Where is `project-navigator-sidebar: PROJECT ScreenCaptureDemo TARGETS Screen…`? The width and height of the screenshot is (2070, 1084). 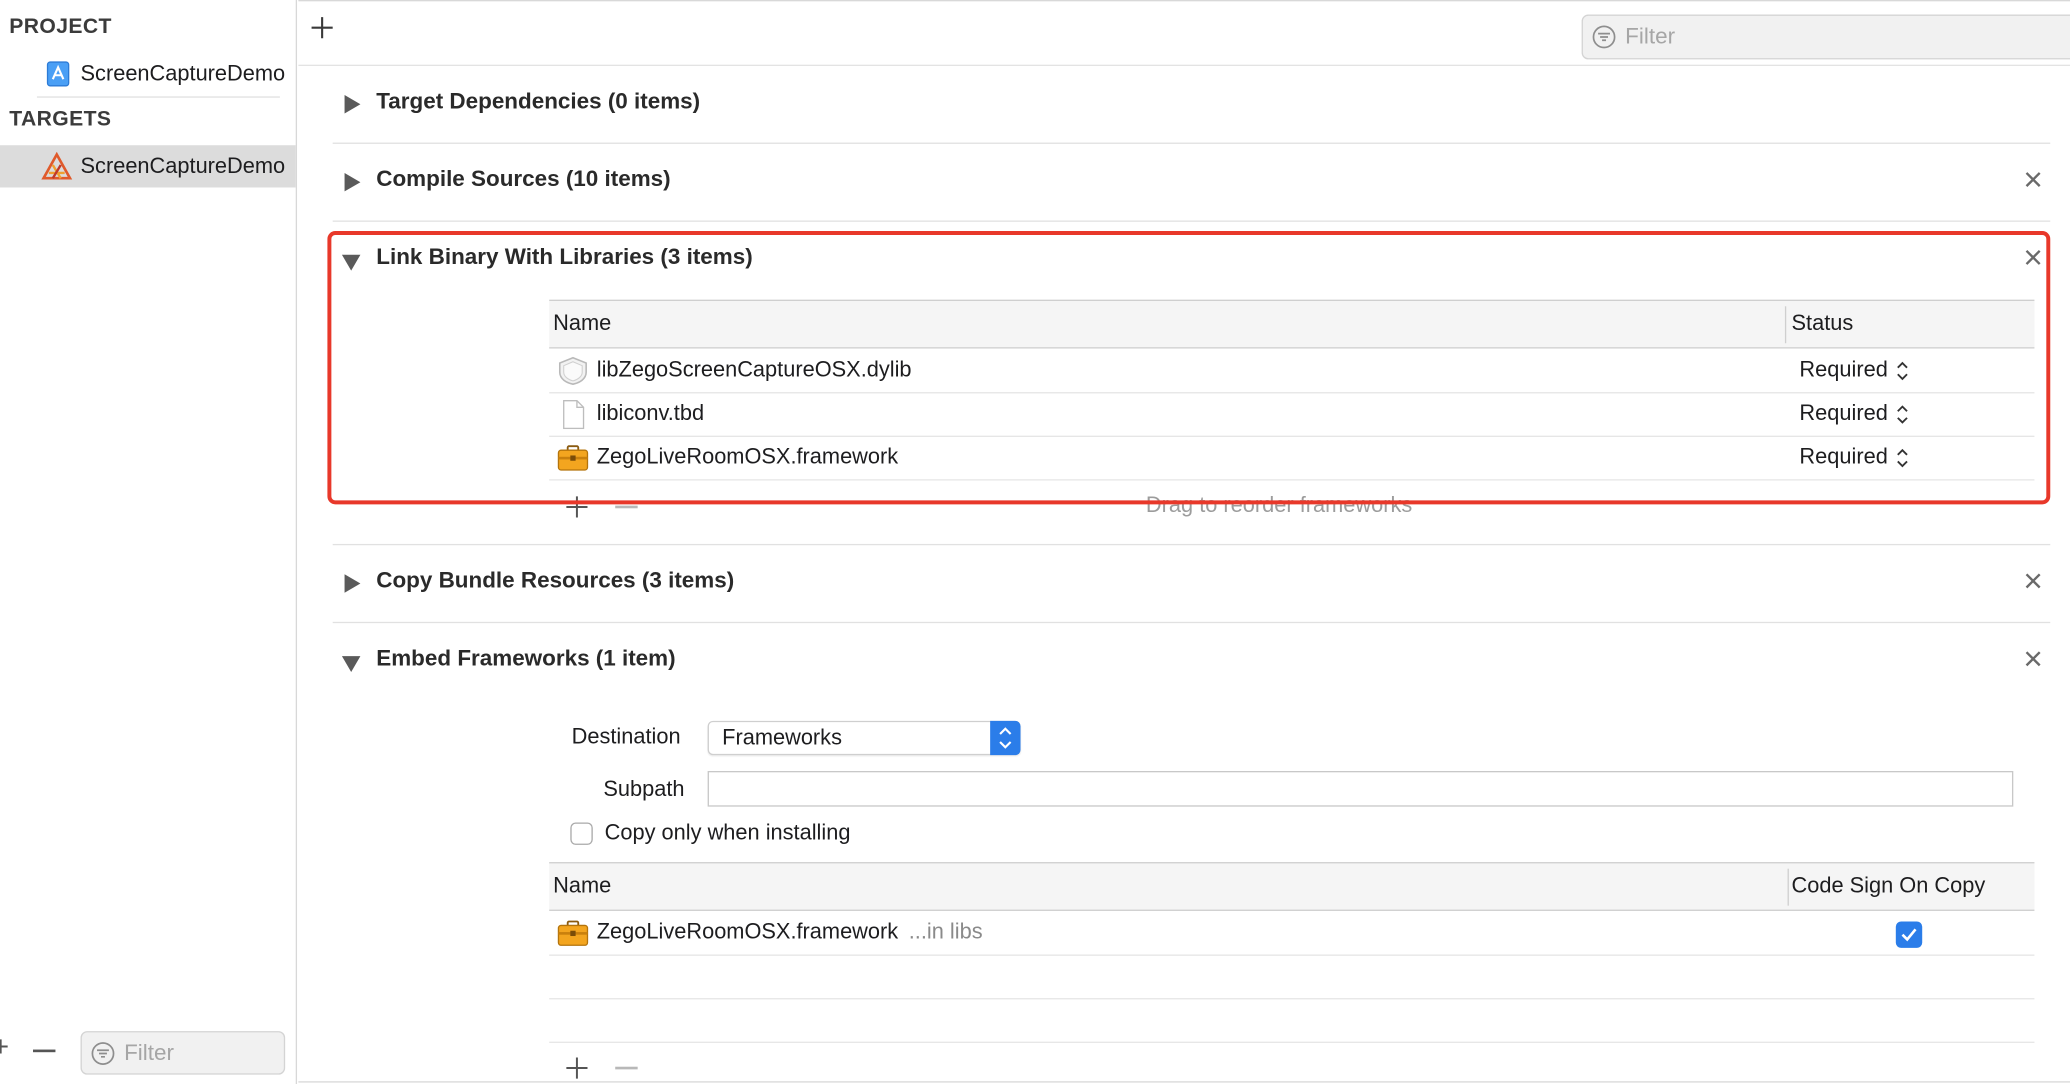 project-navigator-sidebar: PROJECT ScreenCaptureDemo TARGETS Screen… is located at coordinates (149, 542).